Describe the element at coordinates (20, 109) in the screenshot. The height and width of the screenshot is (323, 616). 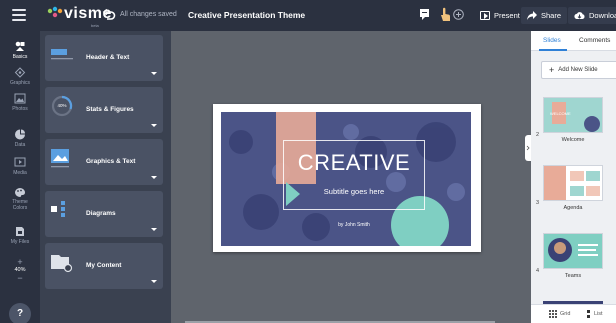
I see `rail-label: Photos` at that location.